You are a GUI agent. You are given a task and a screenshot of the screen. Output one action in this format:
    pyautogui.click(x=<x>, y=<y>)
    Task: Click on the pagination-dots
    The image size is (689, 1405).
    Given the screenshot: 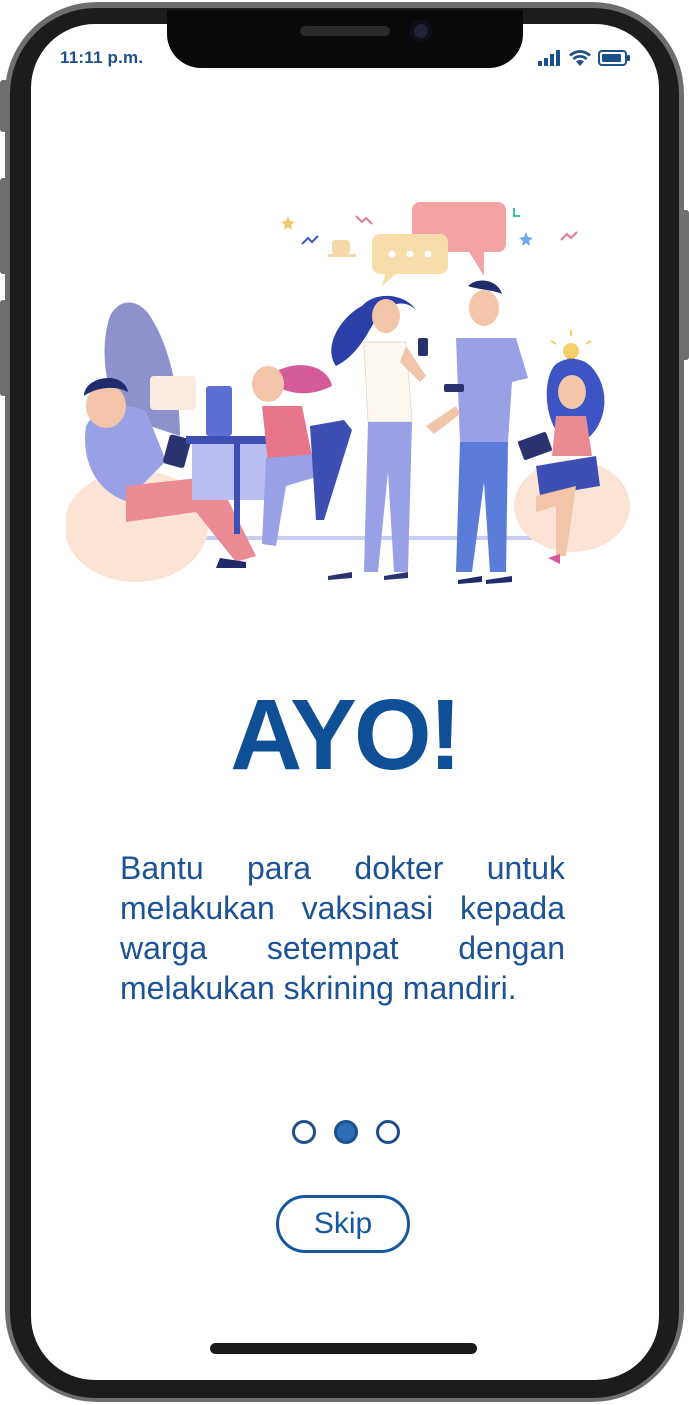 What is the action you would take?
    pyautogui.click(x=346, y=1132)
    